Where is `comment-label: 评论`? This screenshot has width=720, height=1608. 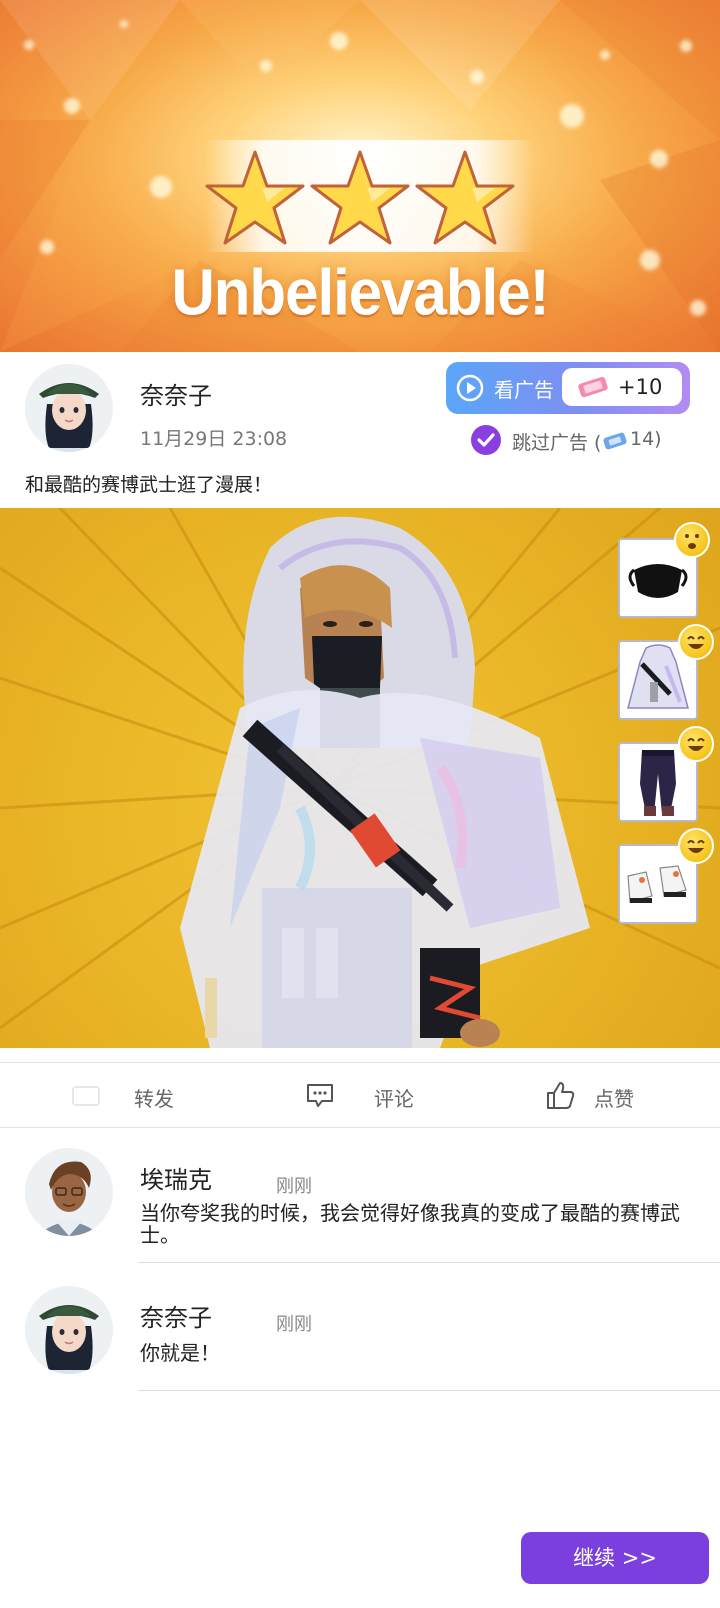 comment-label: 评论 is located at coordinates (394, 1099).